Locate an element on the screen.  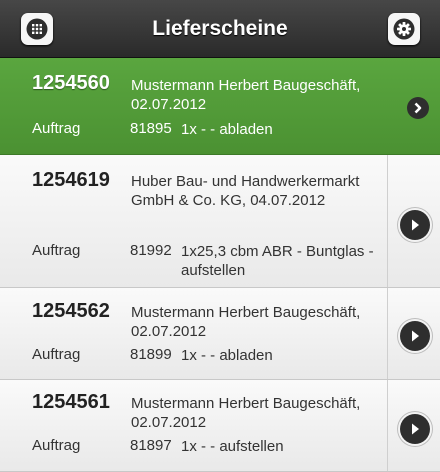
order-number: 81992 is located at coordinates (151, 250).